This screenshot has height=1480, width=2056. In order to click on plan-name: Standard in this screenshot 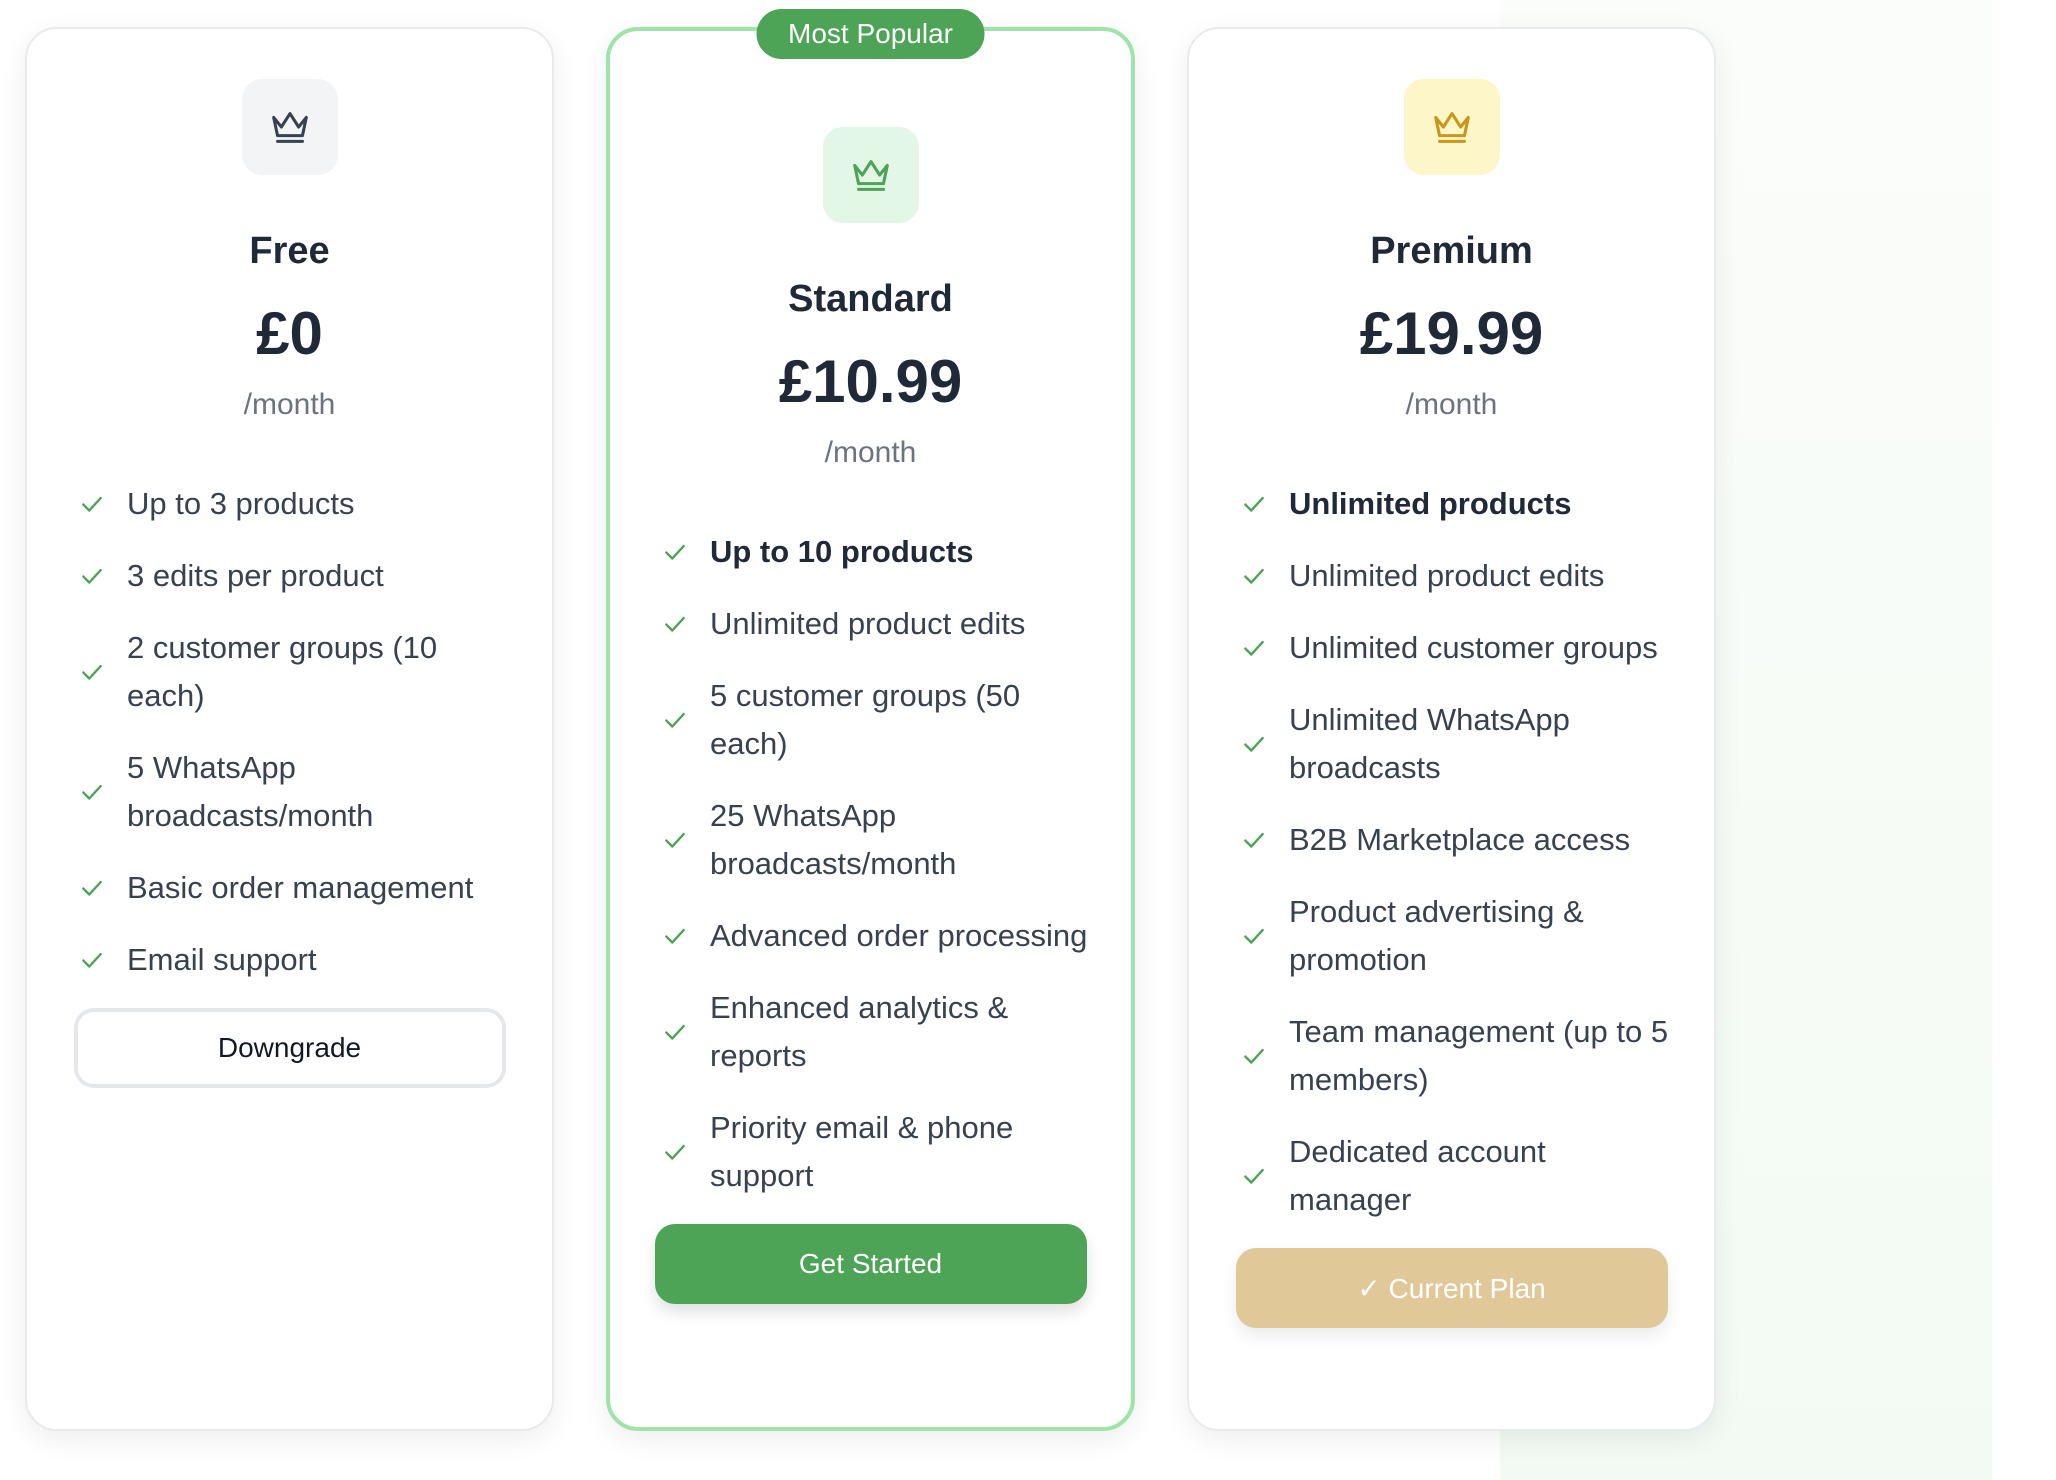, I will do `click(870, 299)`.